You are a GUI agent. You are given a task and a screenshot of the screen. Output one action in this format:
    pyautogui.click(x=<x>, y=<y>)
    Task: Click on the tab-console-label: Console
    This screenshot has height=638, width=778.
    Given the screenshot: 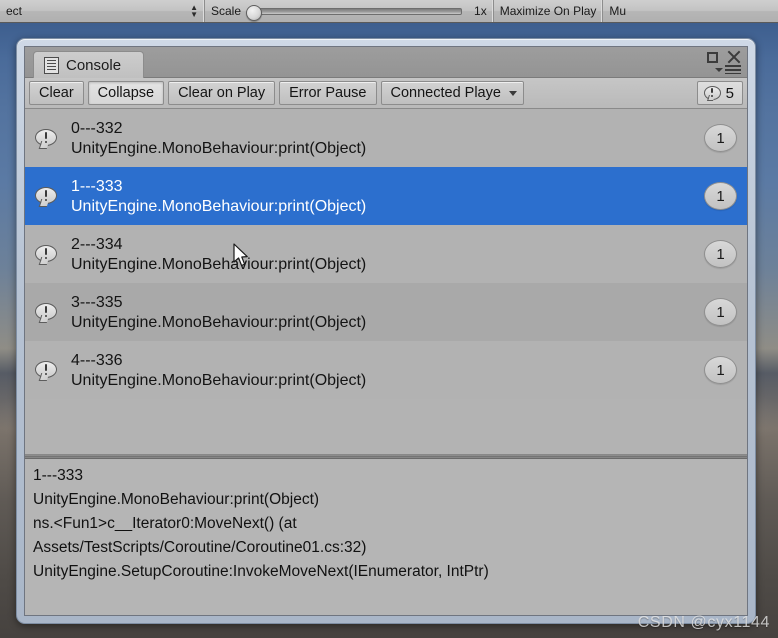 What is the action you would take?
    pyautogui.click(x=94, y=65)
    